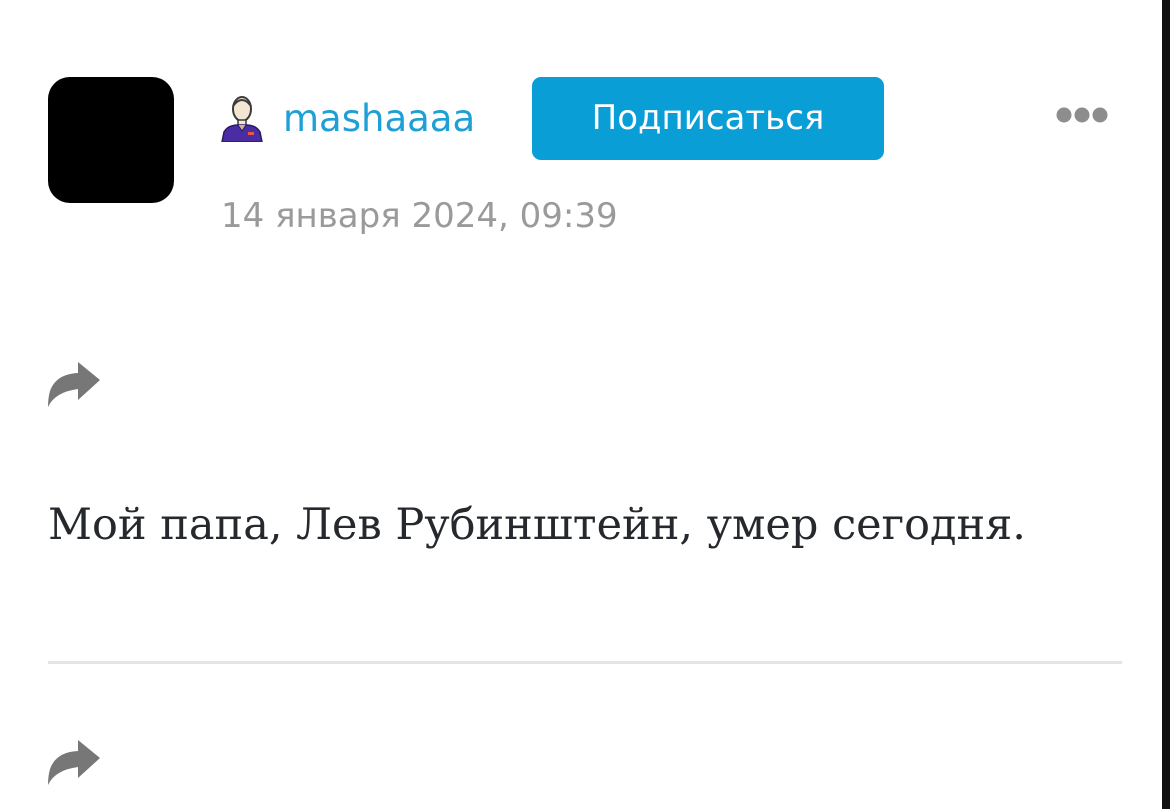 The height and width of the screenshot is (809, 1170). Describe the element at coordinates (379, 119) in the screenshot. I see `username-link: mashaaaa` at that location.